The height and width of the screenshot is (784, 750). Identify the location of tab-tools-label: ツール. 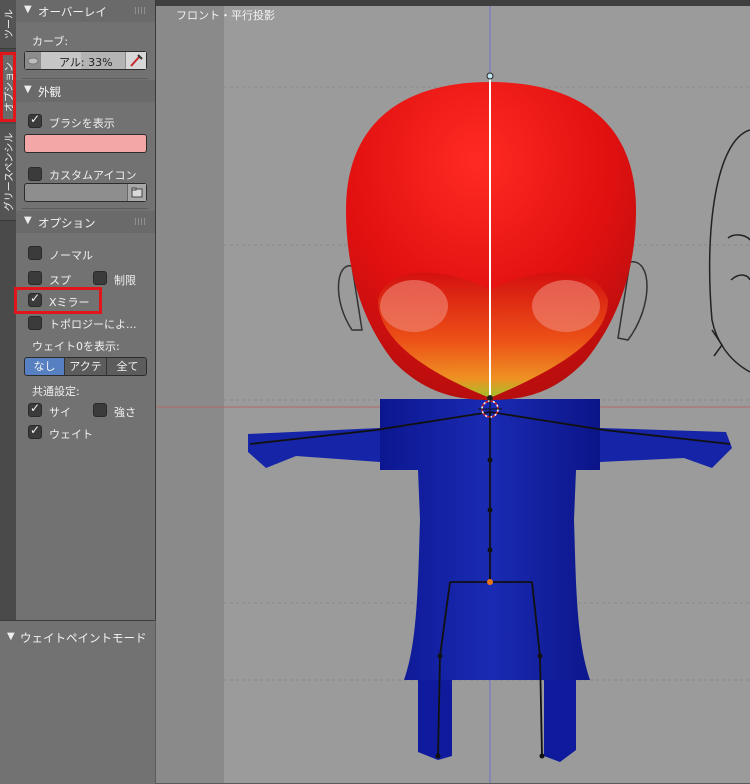
(10, 24).